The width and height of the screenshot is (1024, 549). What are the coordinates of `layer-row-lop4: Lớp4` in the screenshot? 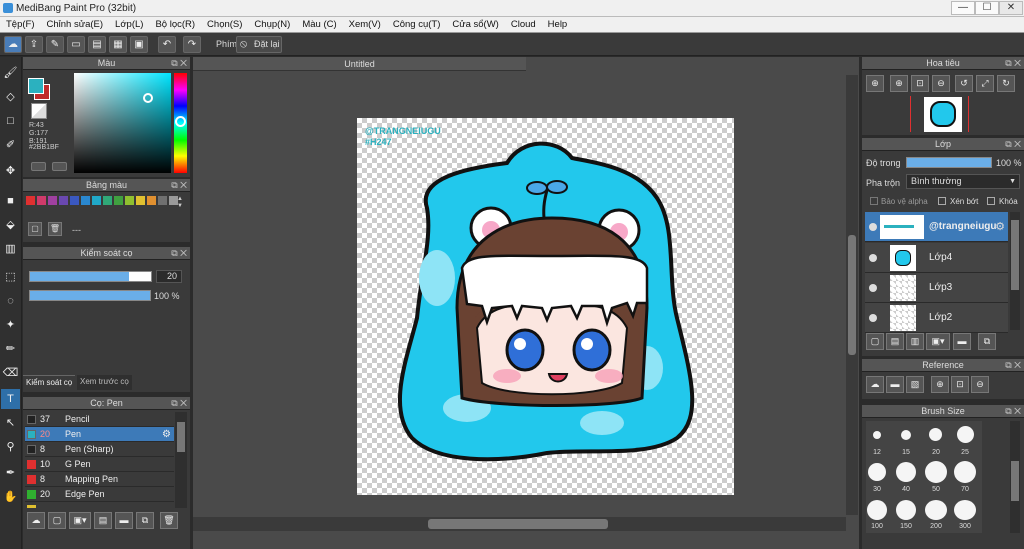 It's located at (936, 258).